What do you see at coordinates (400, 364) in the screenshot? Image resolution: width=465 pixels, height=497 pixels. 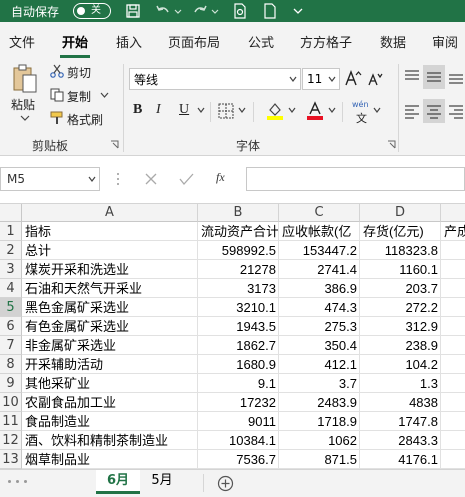 I see `cell-d8: 104.2` at bounding box center [400, 364].